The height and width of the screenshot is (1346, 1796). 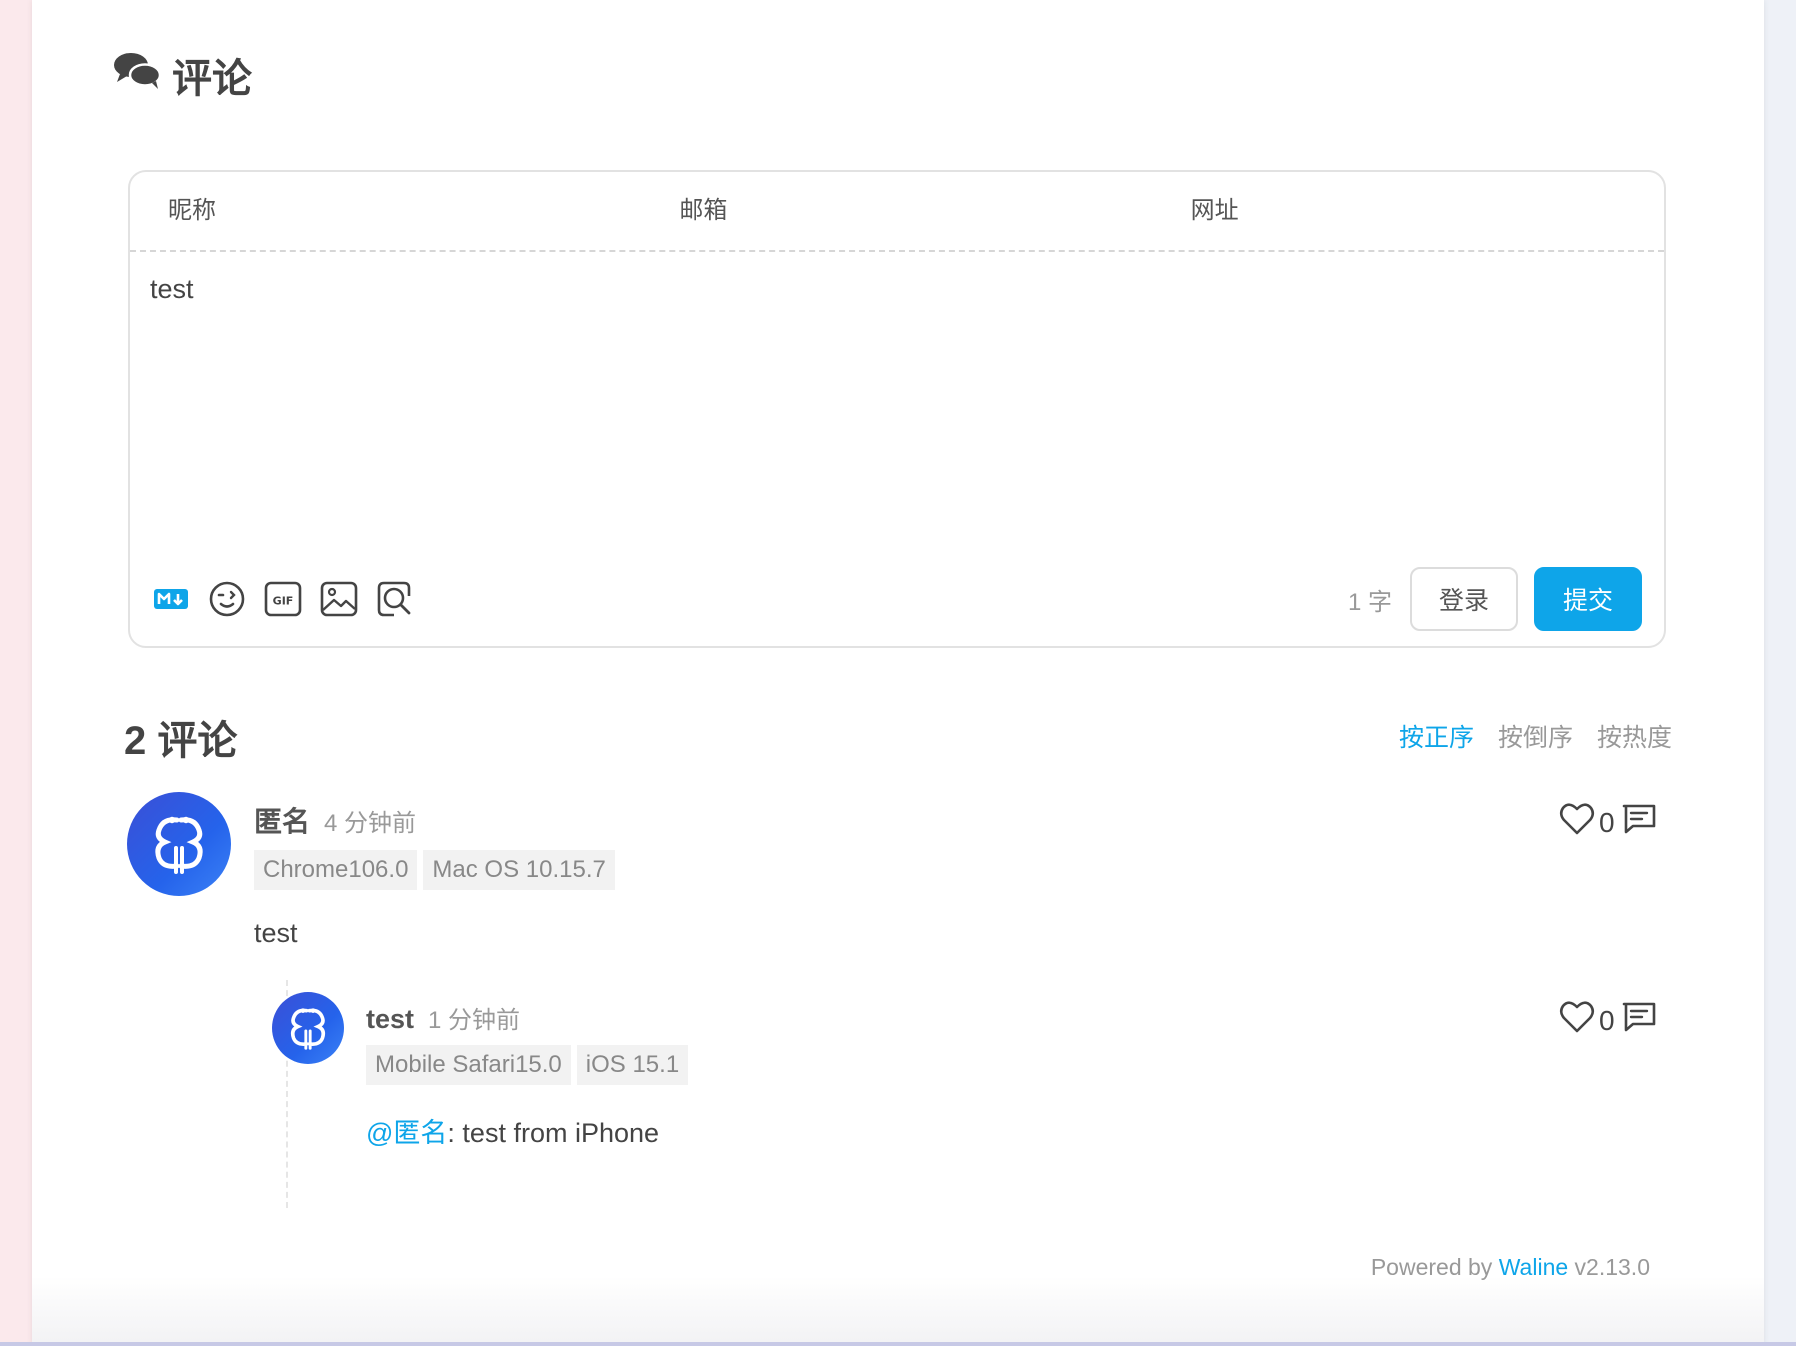 I want to click on comment-content: test, so click(x=276, y=933).